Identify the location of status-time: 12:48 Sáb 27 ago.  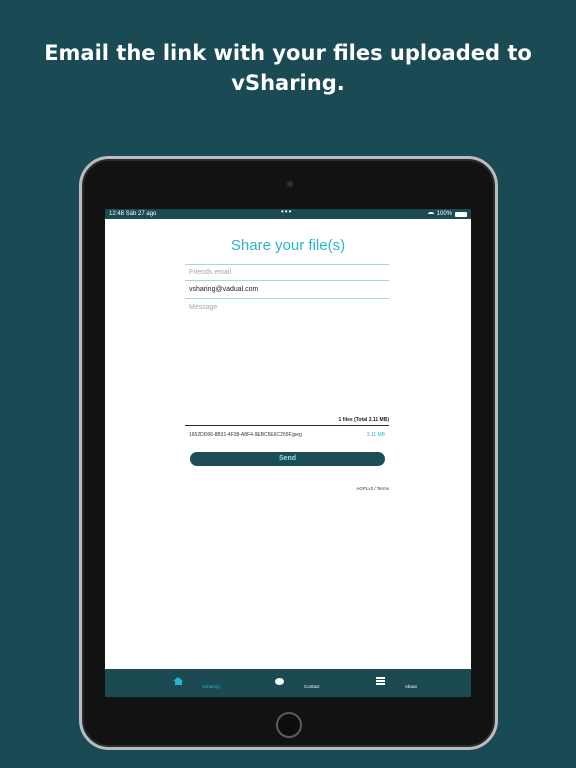
(133, 214).